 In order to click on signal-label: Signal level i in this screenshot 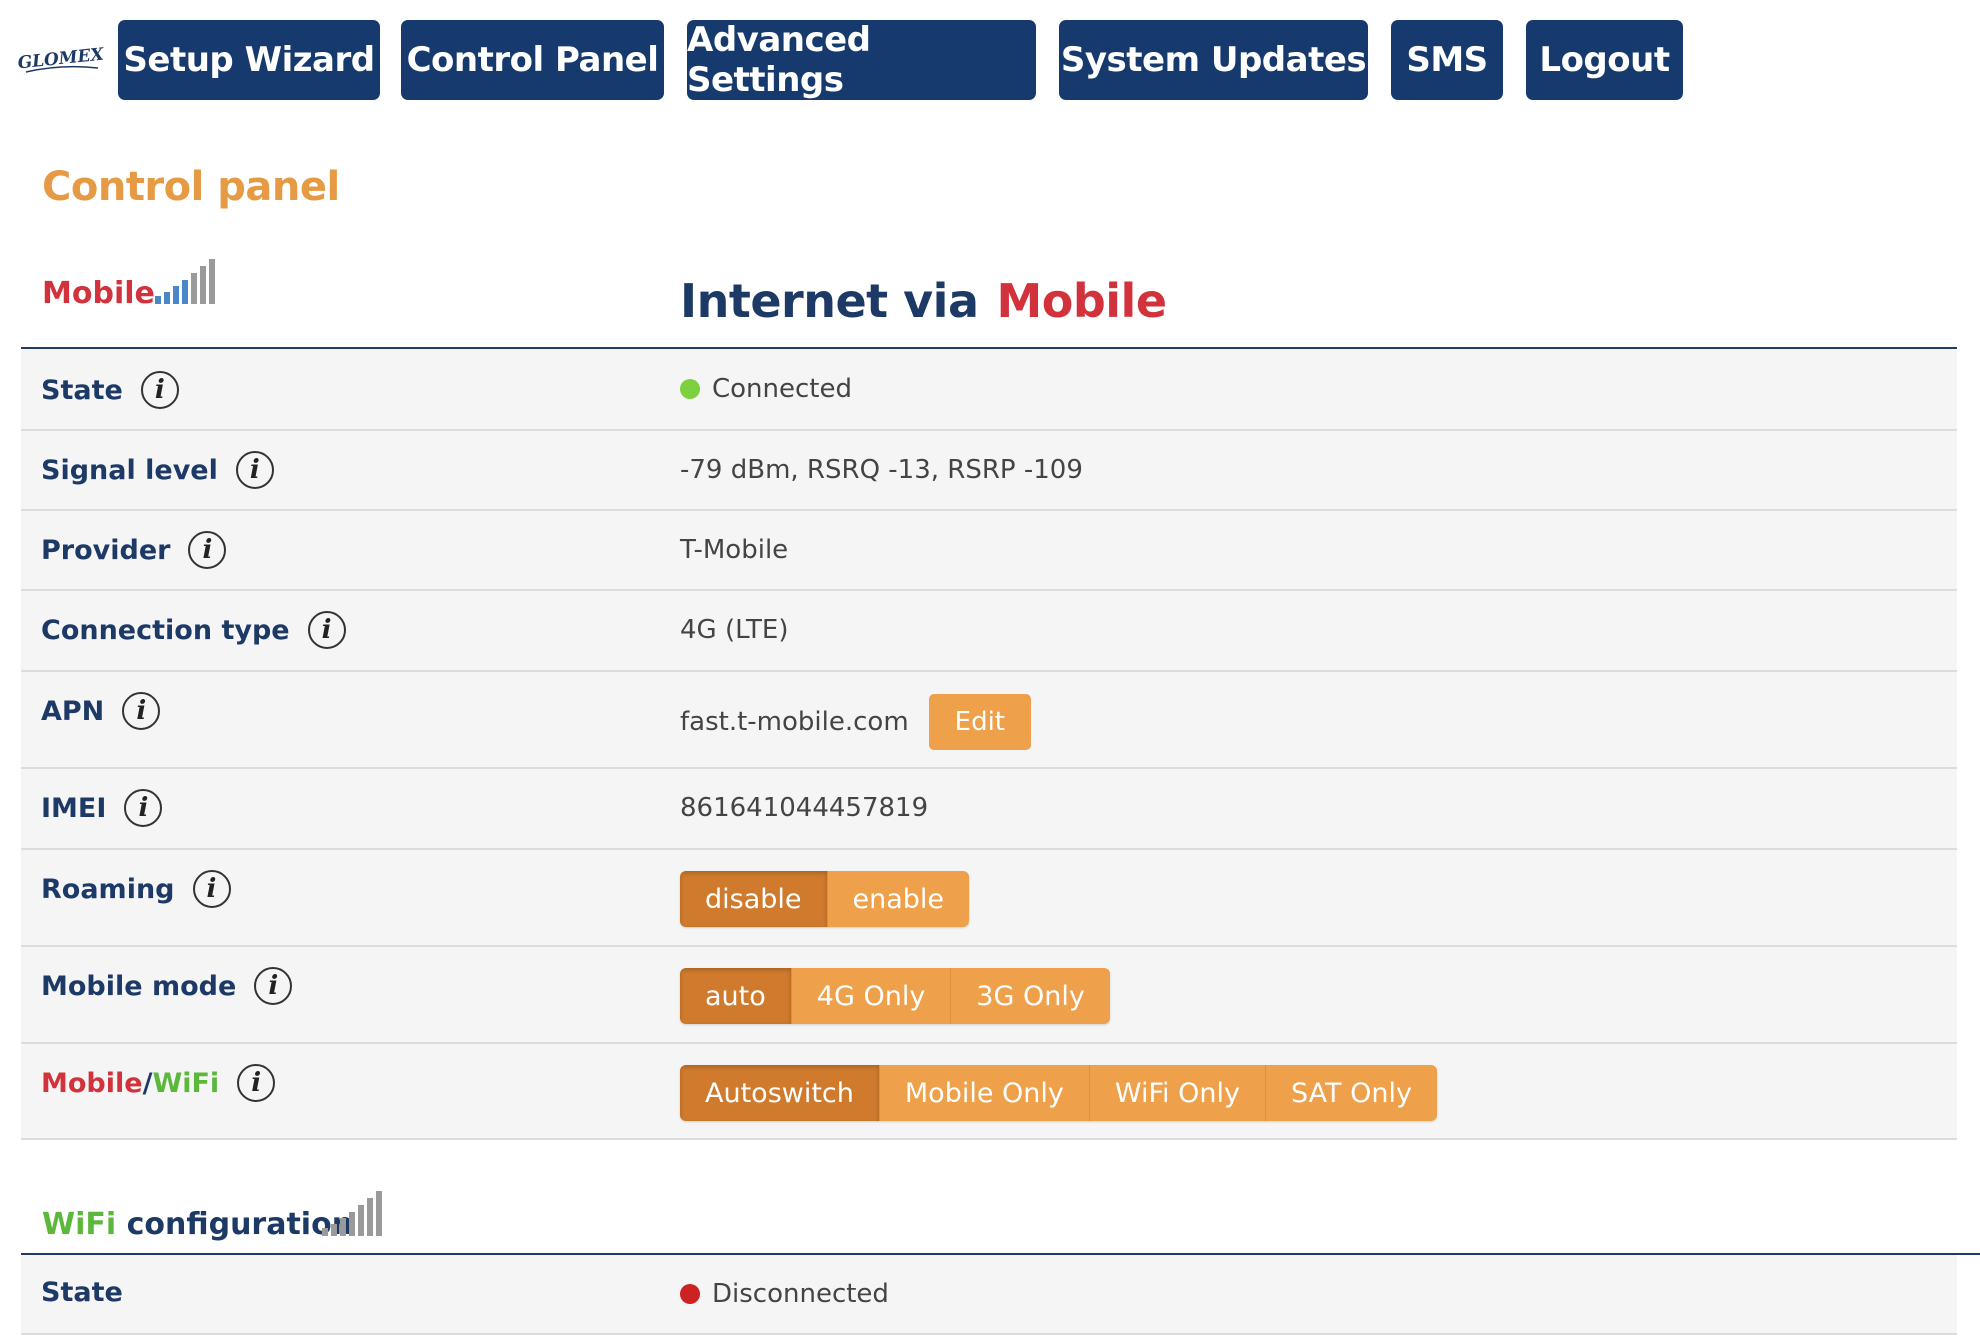, I will do `click(157, 470)`.